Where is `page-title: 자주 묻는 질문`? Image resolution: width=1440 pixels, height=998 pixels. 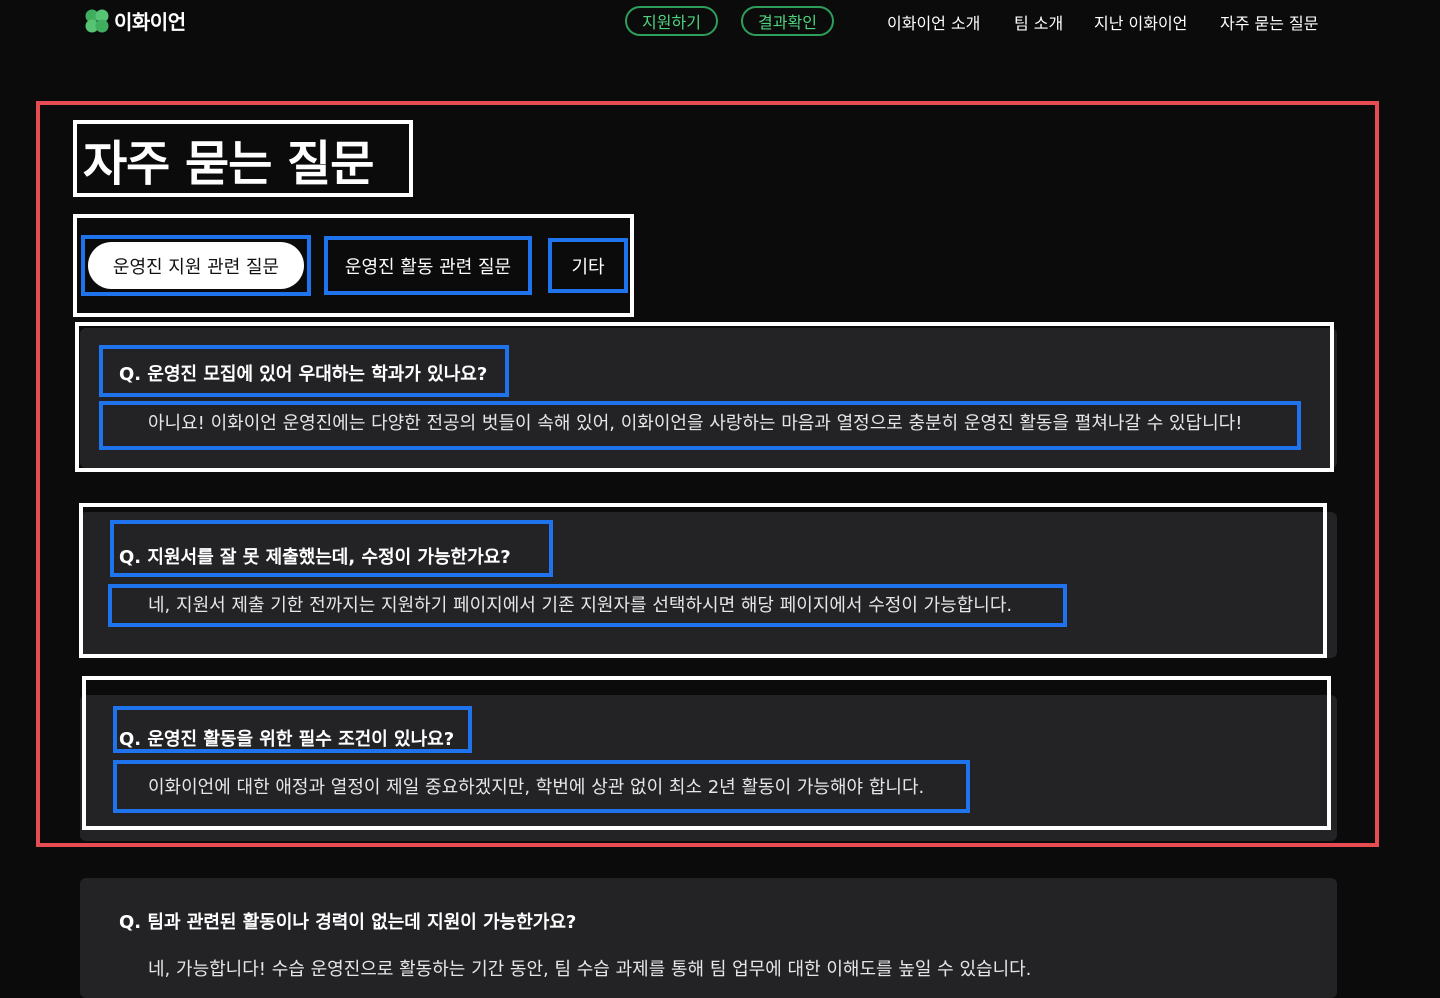 page-title: 자주 묻는 질문 is located at coordinates (228, 164).